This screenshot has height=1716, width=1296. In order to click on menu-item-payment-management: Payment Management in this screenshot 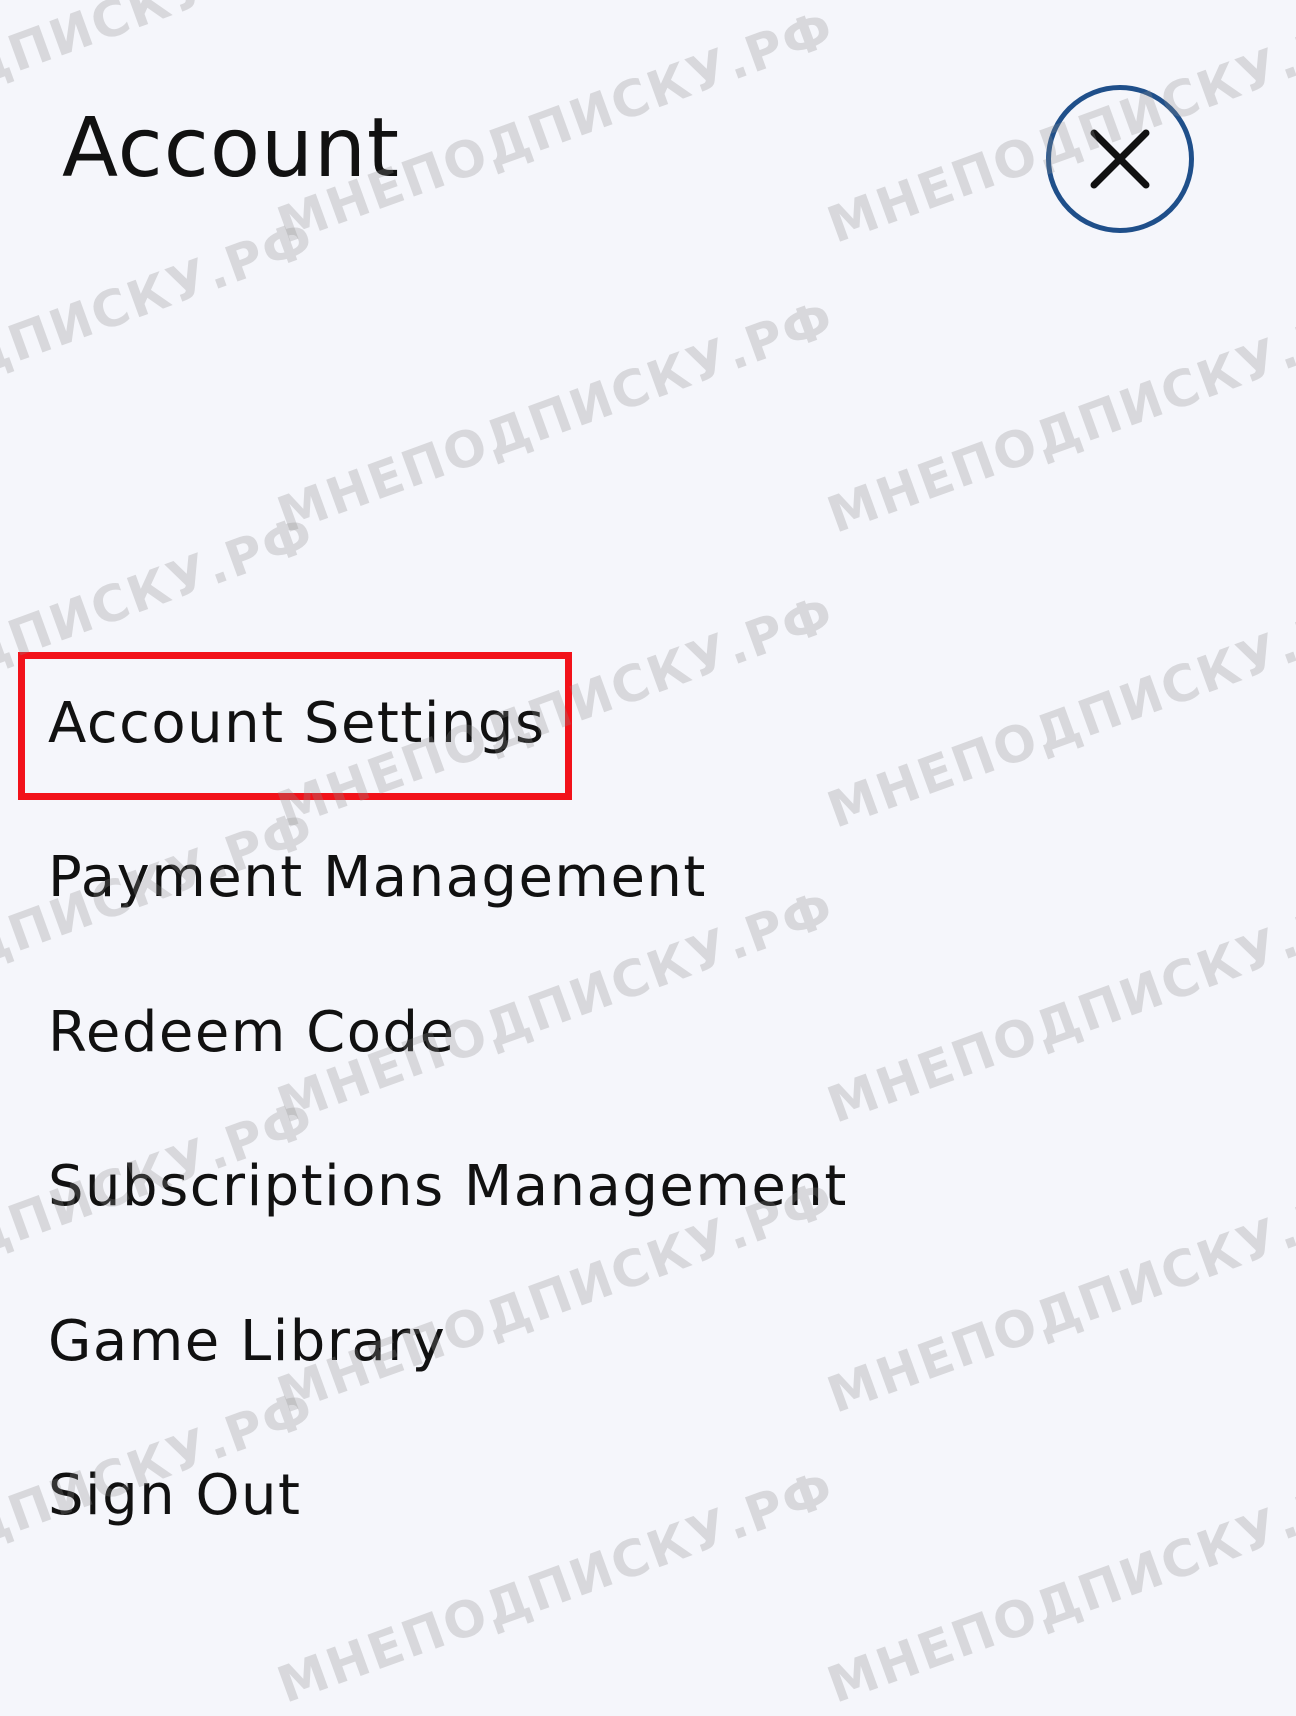, I will do `click(377, 878)`.